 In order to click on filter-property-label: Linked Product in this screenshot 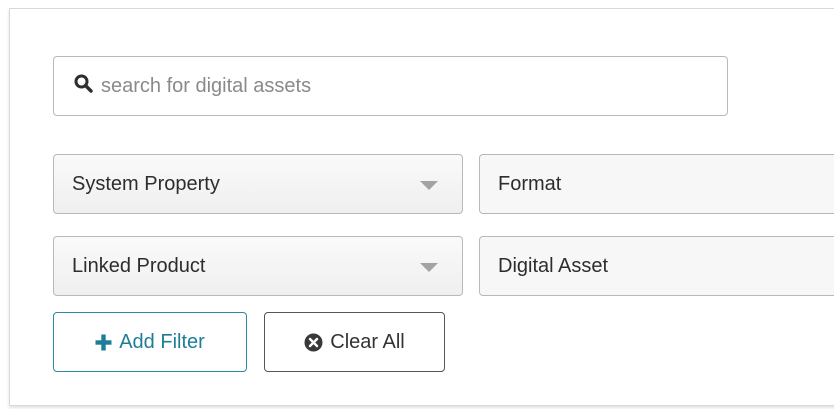, I will do `click(139, 265)`.